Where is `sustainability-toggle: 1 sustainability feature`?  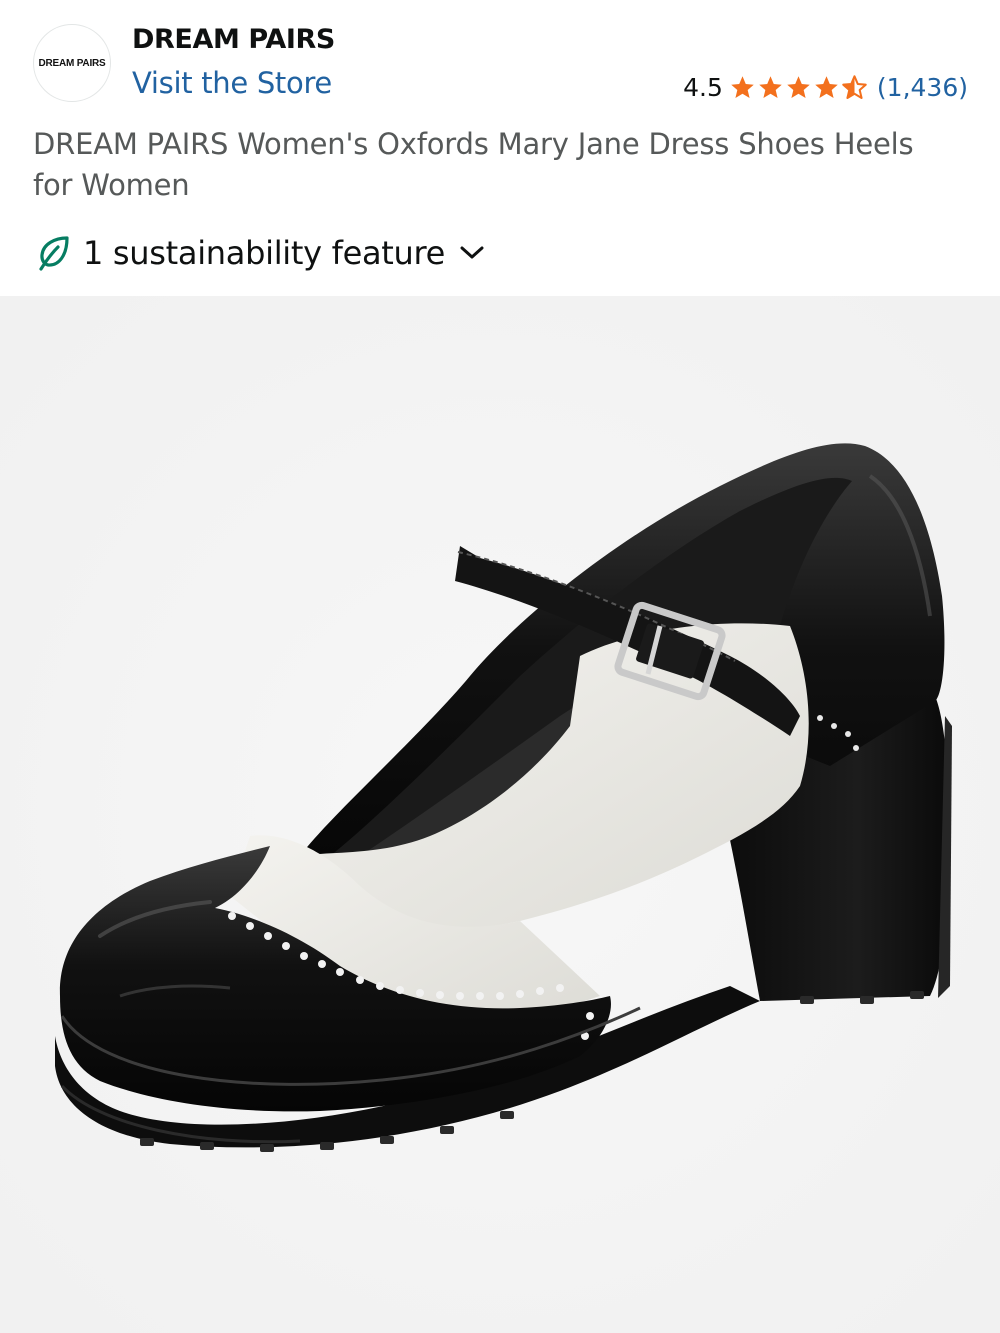
sustainability-toggle: 1 sustainability feature is located at coordinates (261, 253).